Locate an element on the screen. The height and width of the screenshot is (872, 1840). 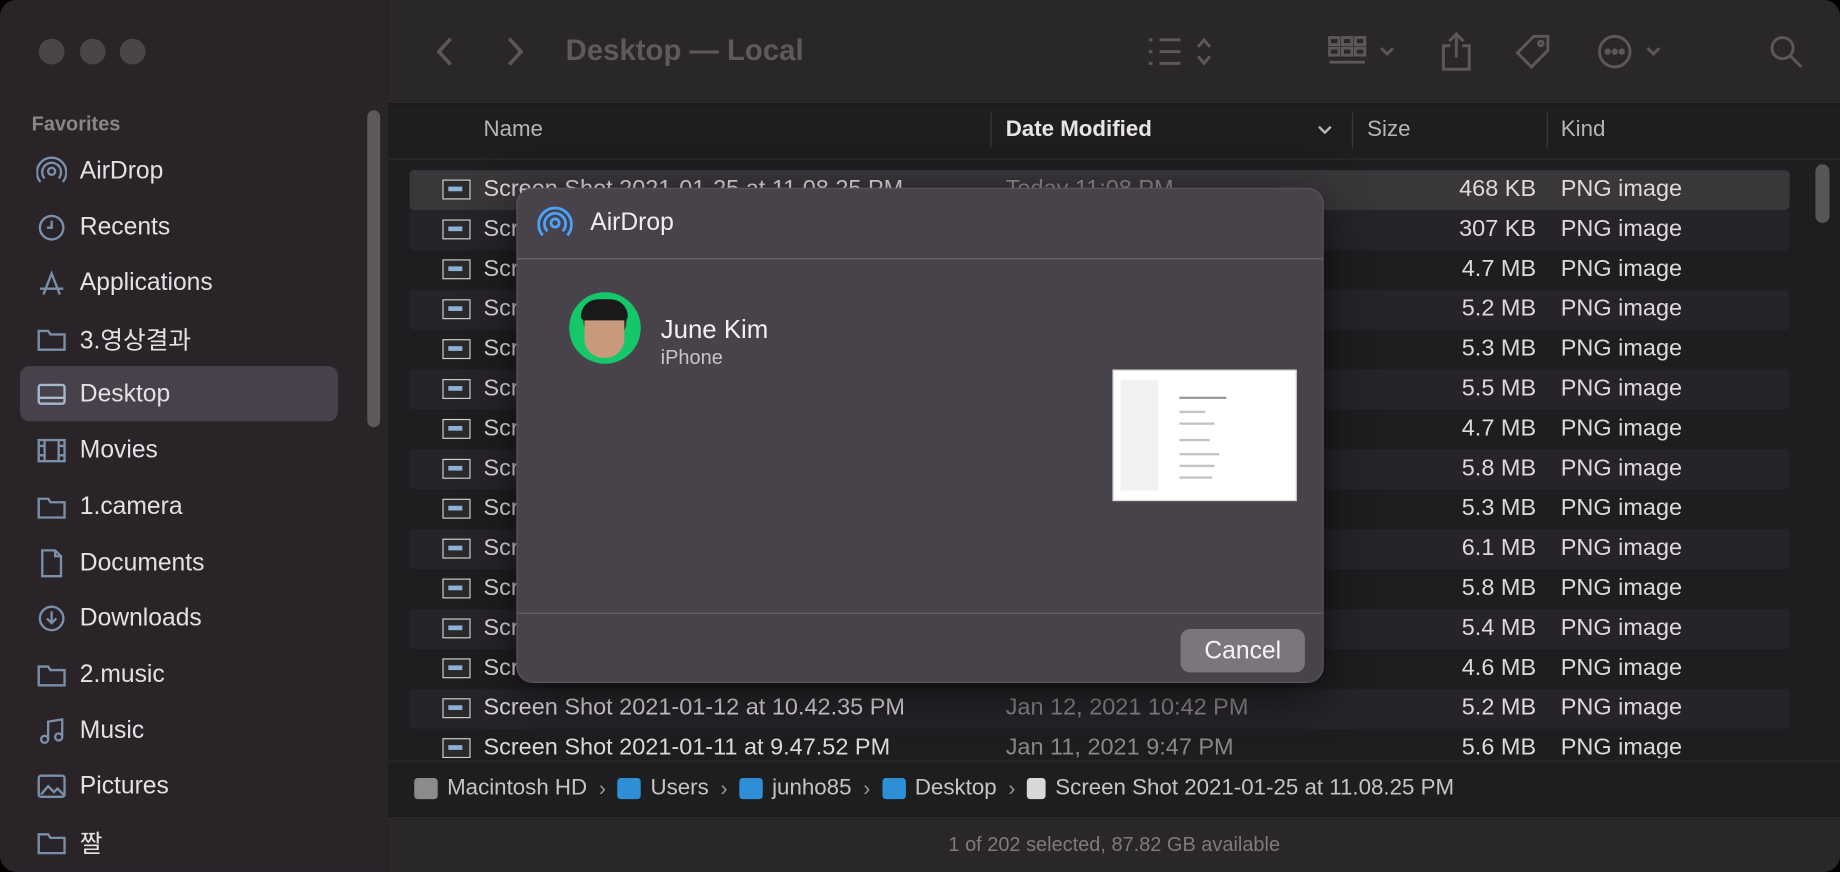
sidebar-scrollbar is located at coordinates (374, 269).